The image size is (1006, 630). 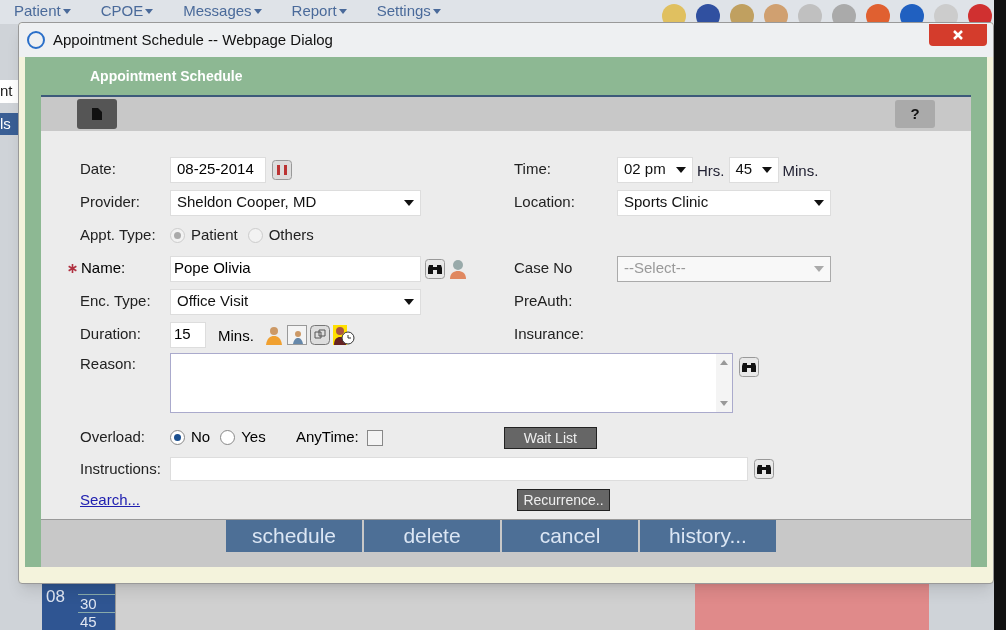 I want to click on minute-select: 45, so click(x=753, y=169).